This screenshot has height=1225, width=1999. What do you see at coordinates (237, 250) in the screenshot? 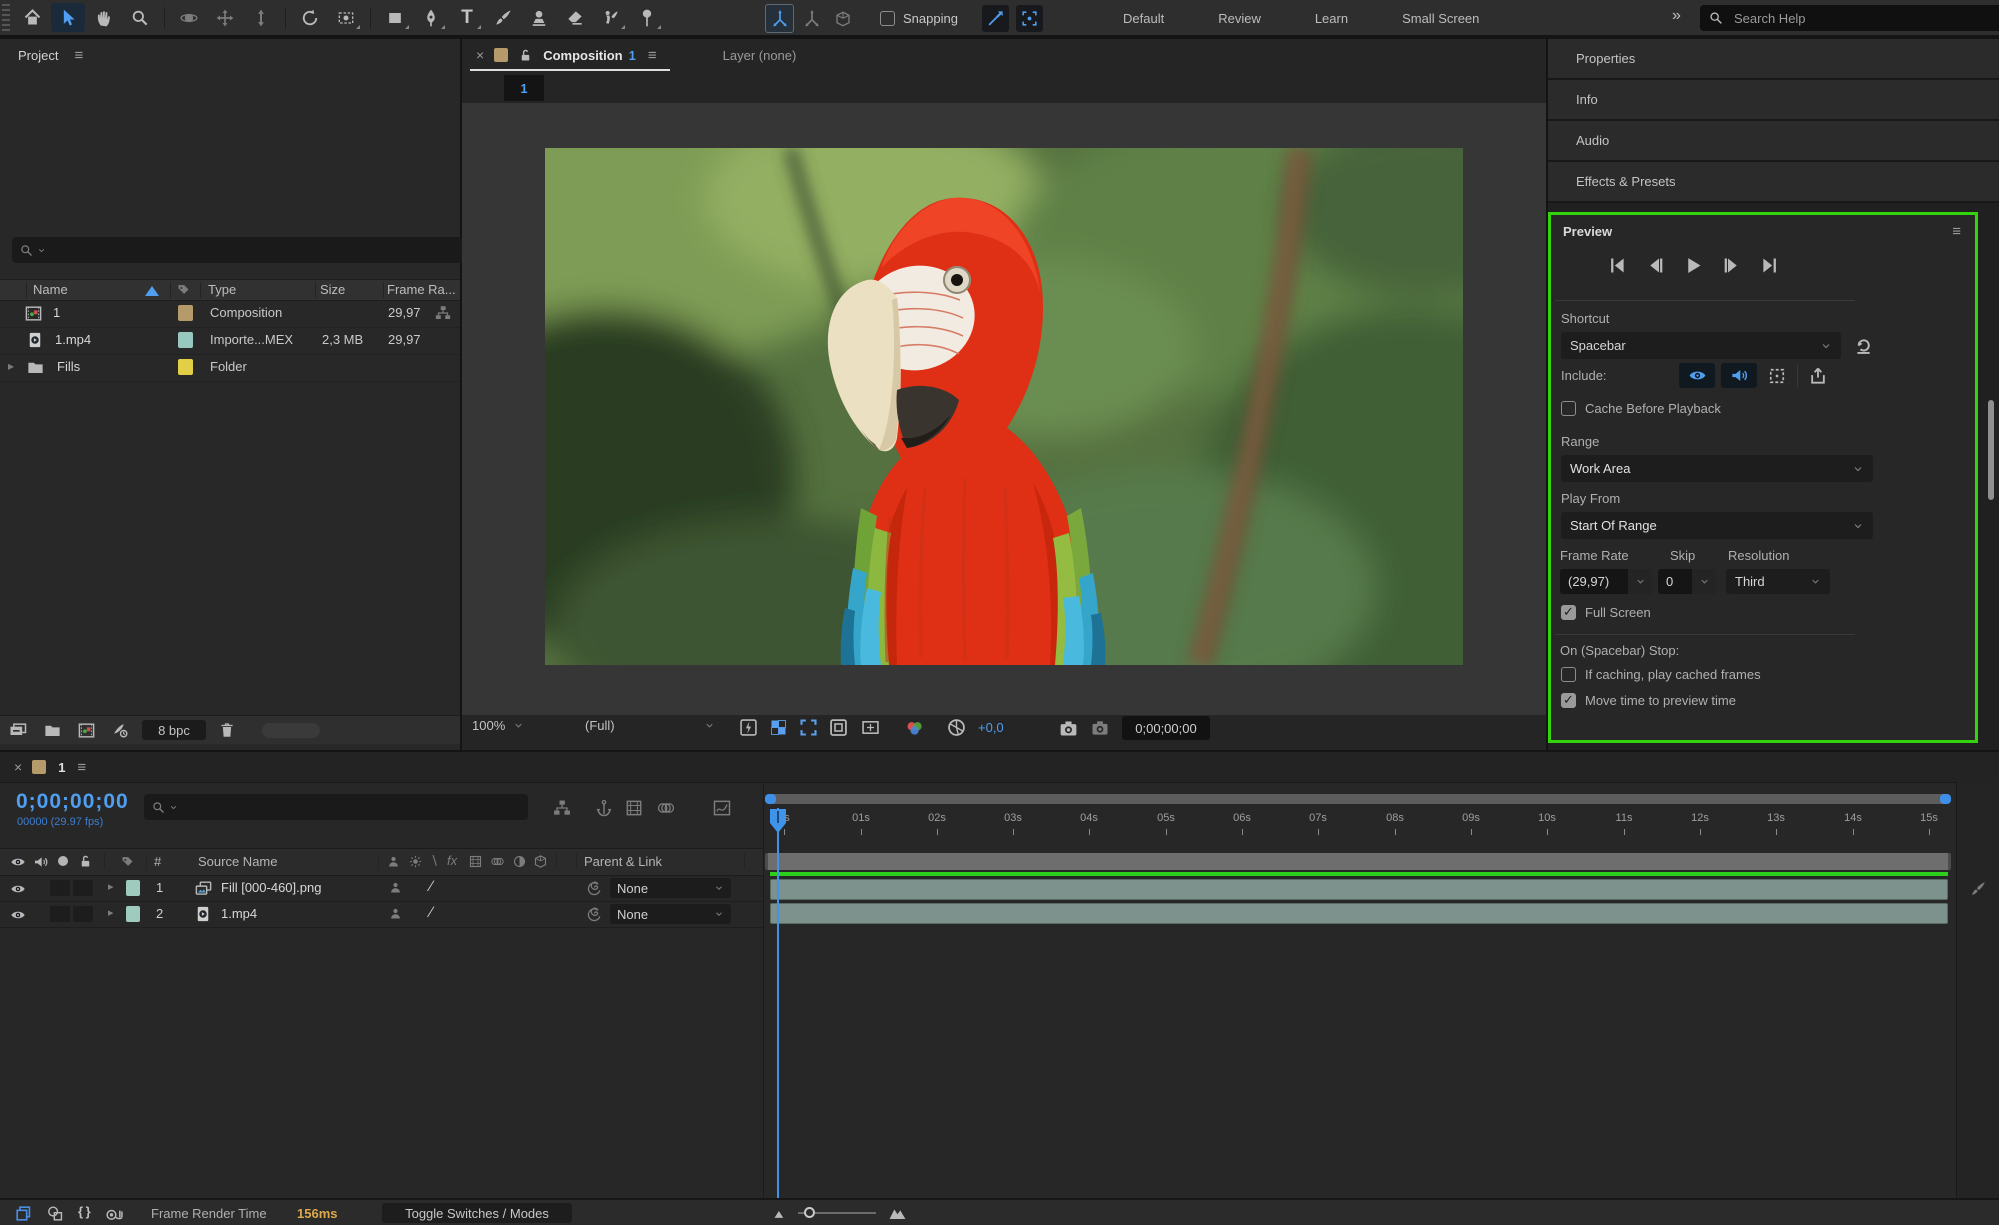
I see `project-search-box` at bounding box center [237, 250].